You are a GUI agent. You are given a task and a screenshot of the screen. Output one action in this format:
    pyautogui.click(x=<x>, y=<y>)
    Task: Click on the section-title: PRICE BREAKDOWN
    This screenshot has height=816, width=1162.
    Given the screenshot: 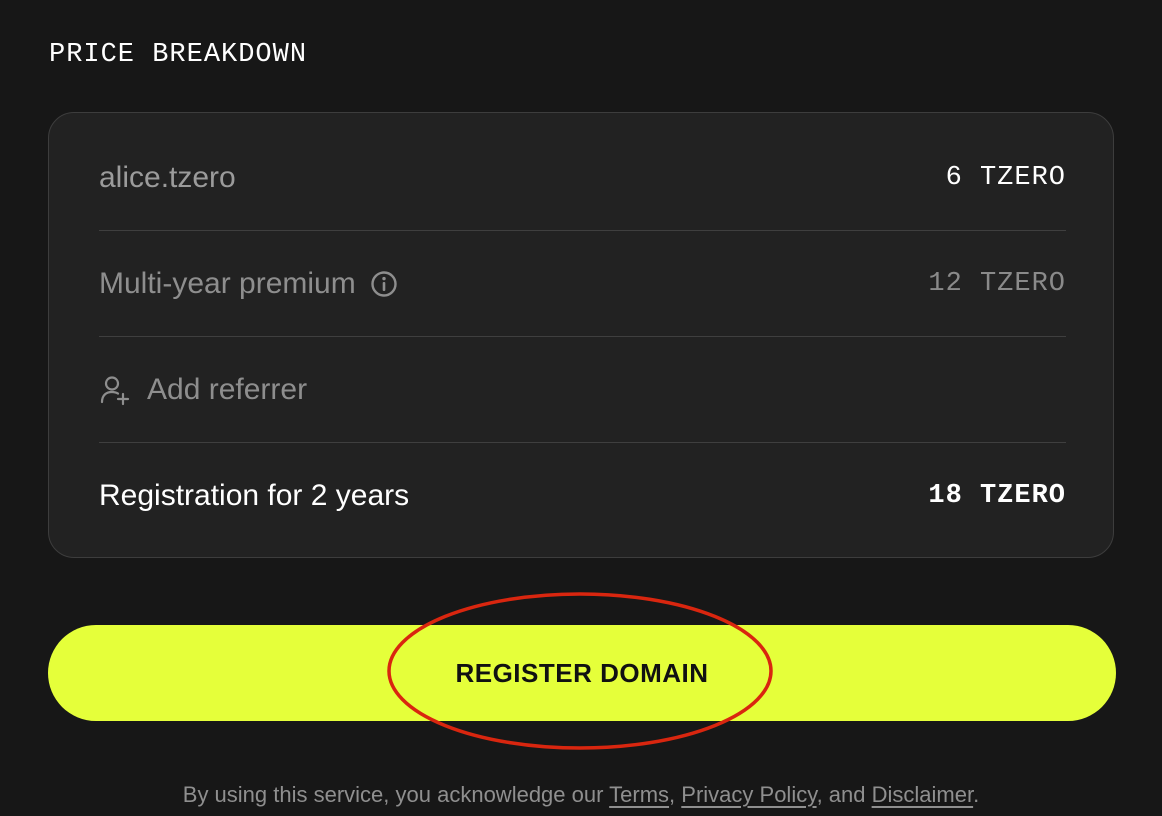 What is the action you would take?
    pyautogui.click(x=178, y=55)
    